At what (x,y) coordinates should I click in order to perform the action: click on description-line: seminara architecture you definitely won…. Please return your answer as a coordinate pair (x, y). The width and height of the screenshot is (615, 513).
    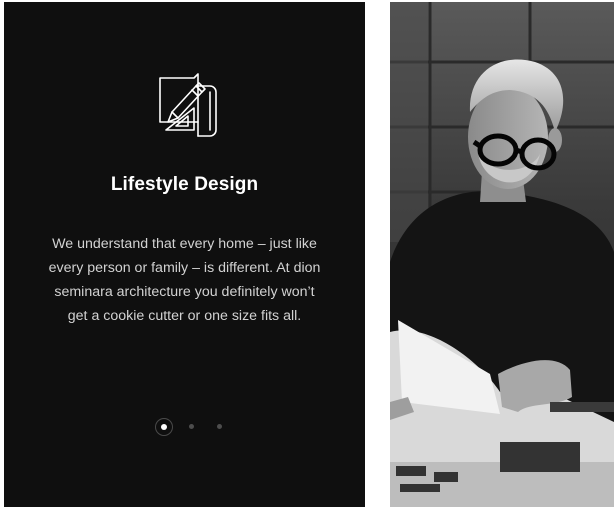
    Looking at the image, I should click on (184, 292).